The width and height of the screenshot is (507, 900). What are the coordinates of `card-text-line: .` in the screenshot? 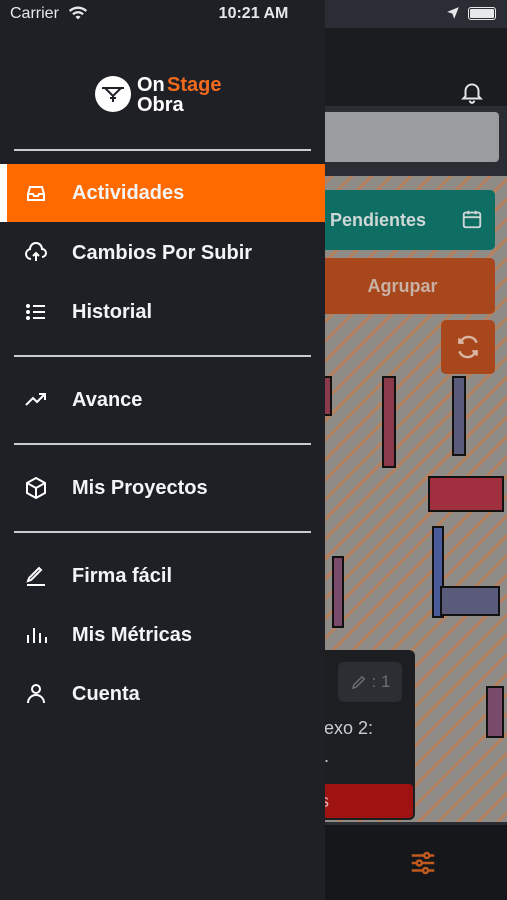 It's located at (327, 756).